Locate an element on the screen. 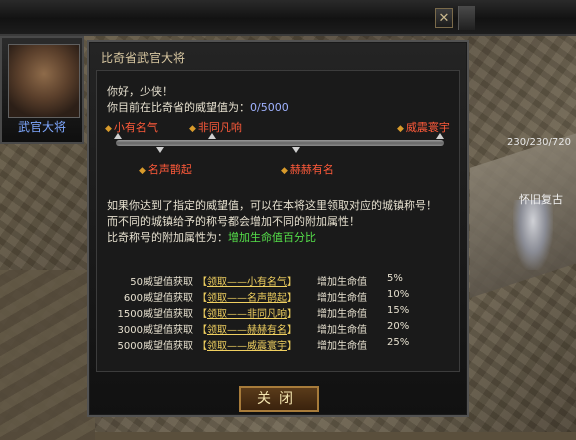 The height and width of the screenshot is (440, 576). greeting-text: 你好，少侠！ is located at coordinates (140, 91).